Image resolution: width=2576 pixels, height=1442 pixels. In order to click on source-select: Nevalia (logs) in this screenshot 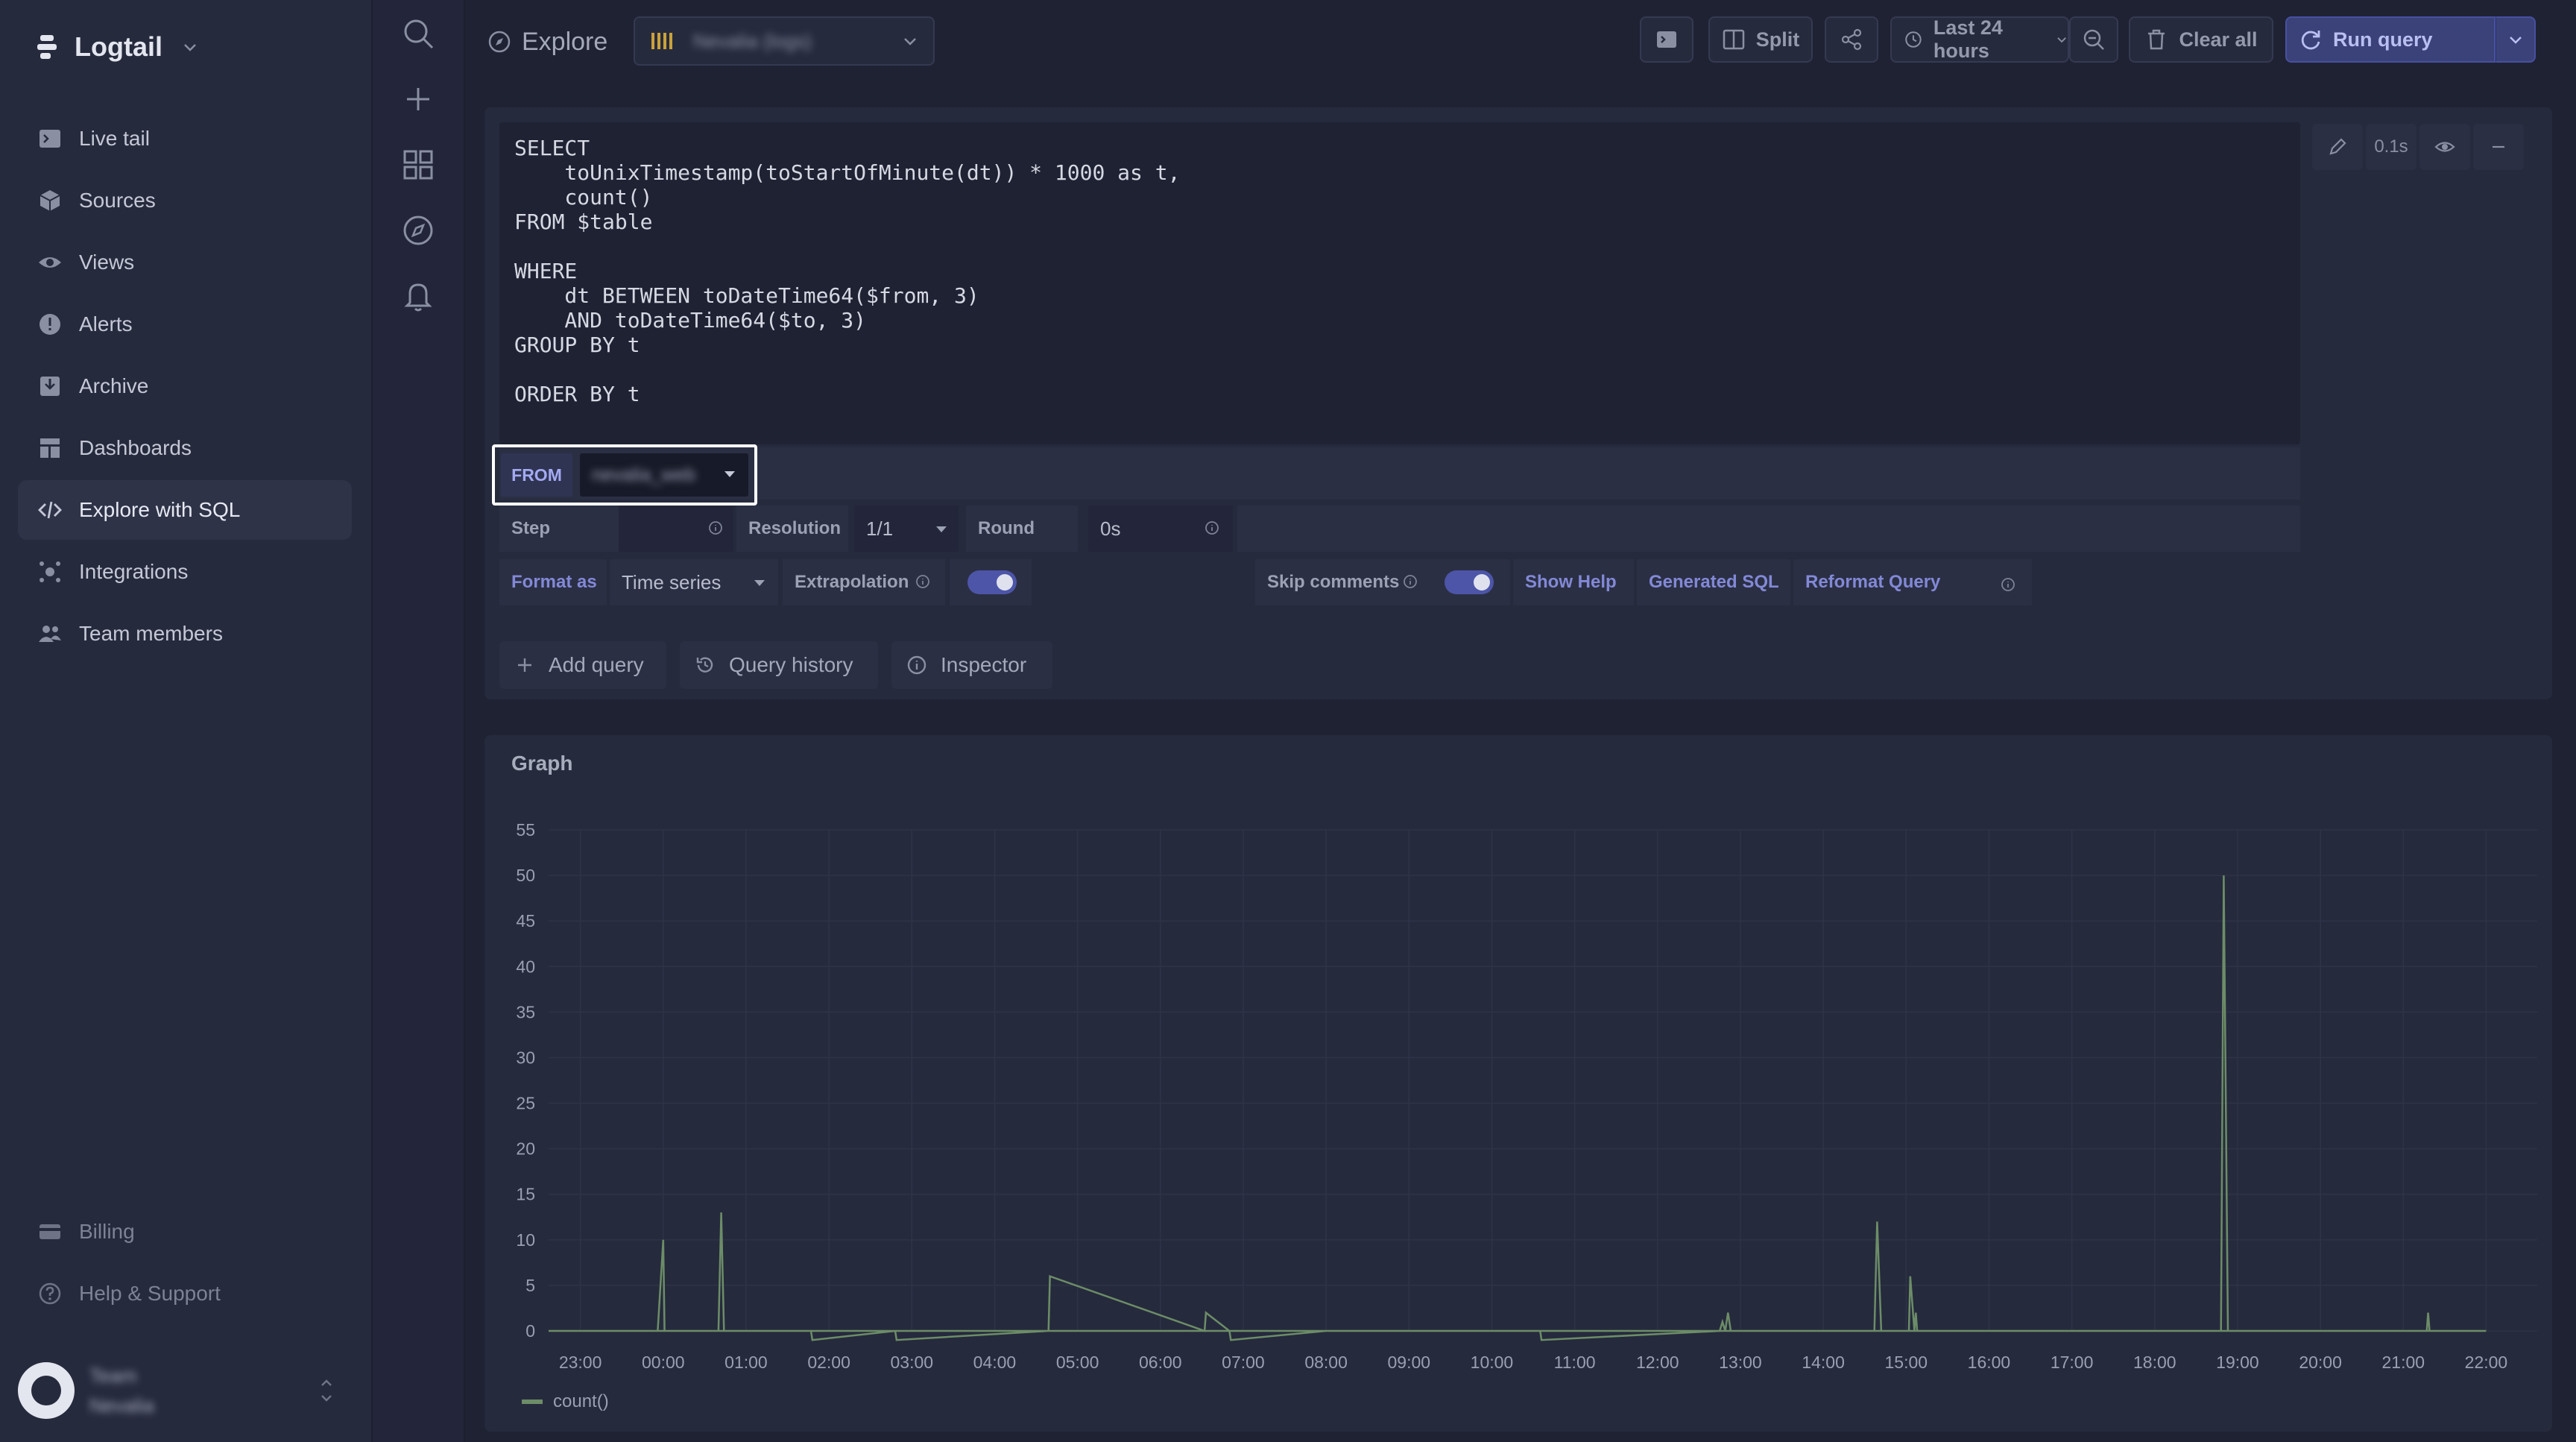, I will do `click(785, 41)`.